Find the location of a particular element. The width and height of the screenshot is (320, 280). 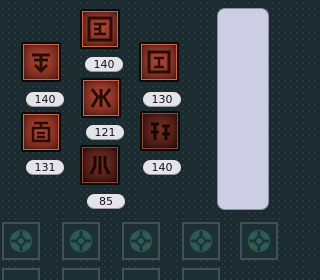

talent-value-right-upper: 130 is located at coordinates (162, 99).